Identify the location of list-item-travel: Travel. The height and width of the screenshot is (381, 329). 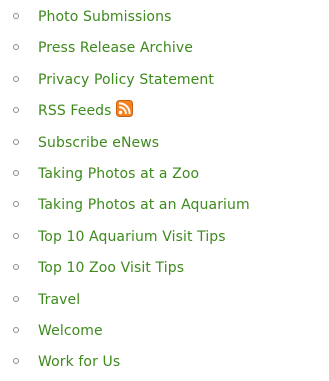
(164, 300).